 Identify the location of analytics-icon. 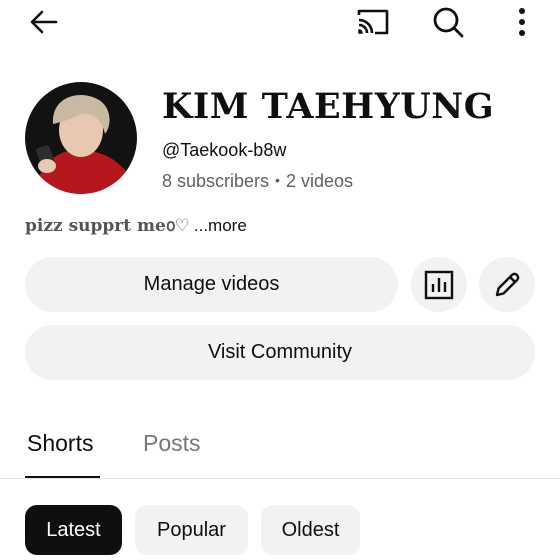
(439, 284).